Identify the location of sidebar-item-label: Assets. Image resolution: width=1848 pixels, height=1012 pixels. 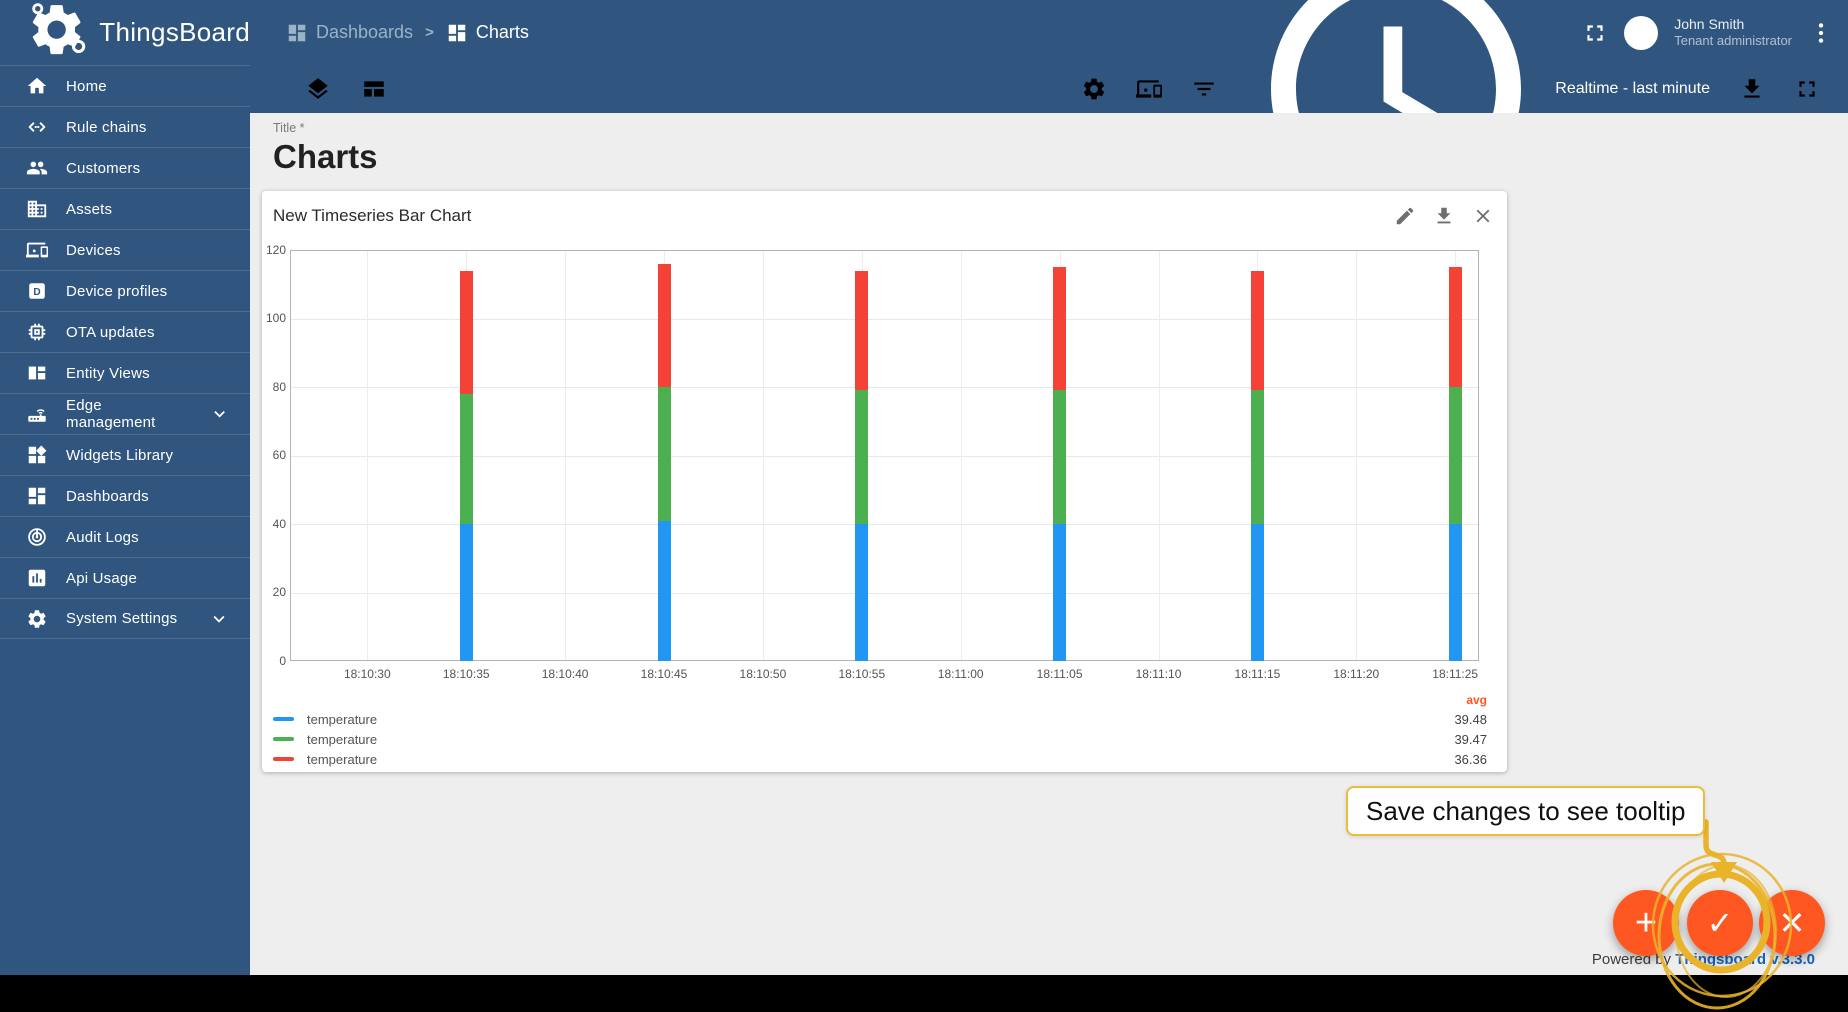
(89, 209).